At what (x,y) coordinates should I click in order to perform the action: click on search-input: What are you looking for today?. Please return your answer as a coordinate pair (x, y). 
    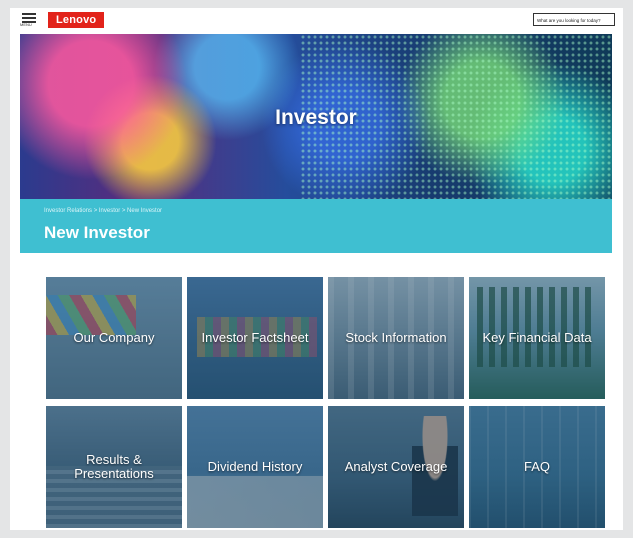
    Looking at the image, I should click on (574, 19).